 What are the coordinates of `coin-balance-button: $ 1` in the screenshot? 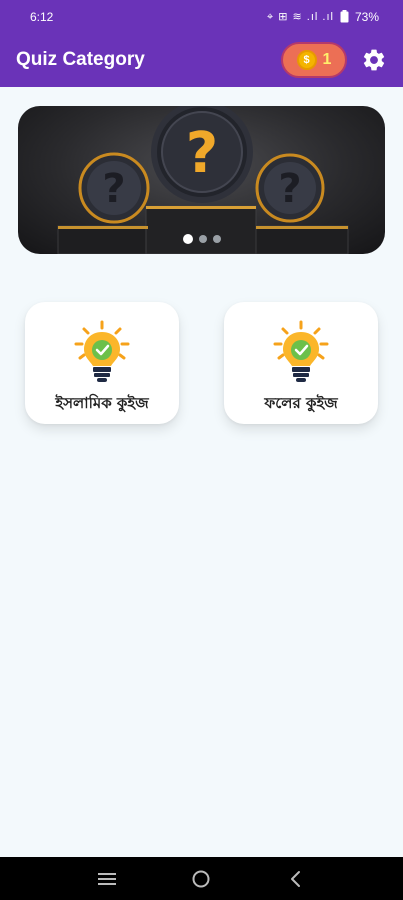 It's located at (314, 60).